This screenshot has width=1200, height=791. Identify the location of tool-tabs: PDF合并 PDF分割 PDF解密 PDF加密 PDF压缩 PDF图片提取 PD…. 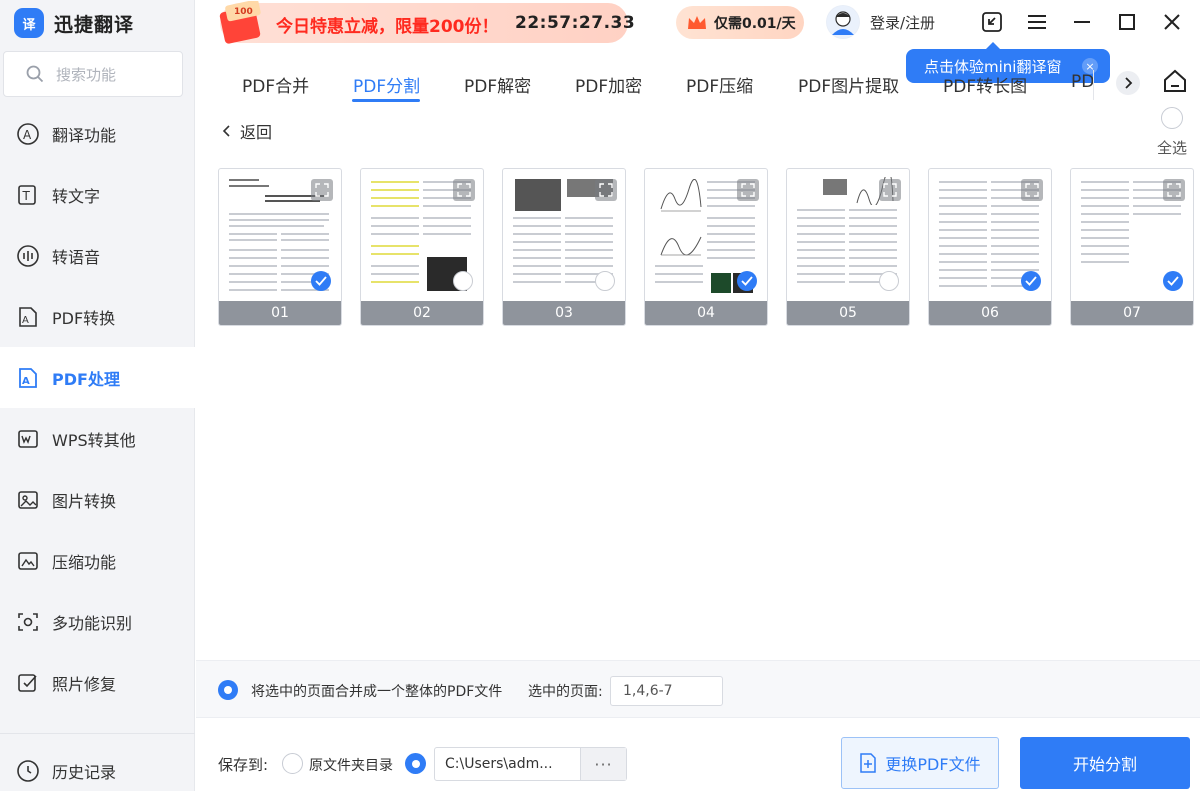
(646, 82).